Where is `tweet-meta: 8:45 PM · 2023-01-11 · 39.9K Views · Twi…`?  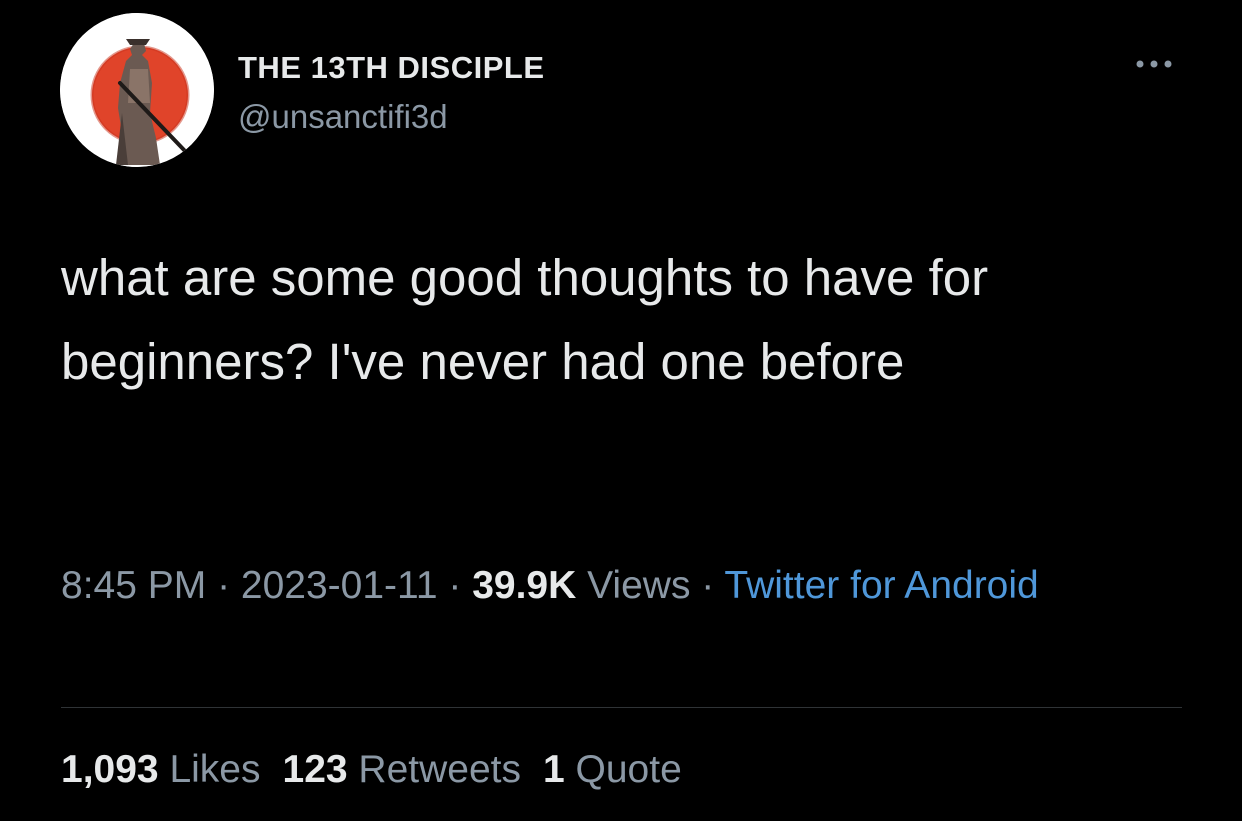 tweet-meta: 8:45 PM · 2023-01-11 · 39.9K Views · Twi… is located at coordinates (611, 586).